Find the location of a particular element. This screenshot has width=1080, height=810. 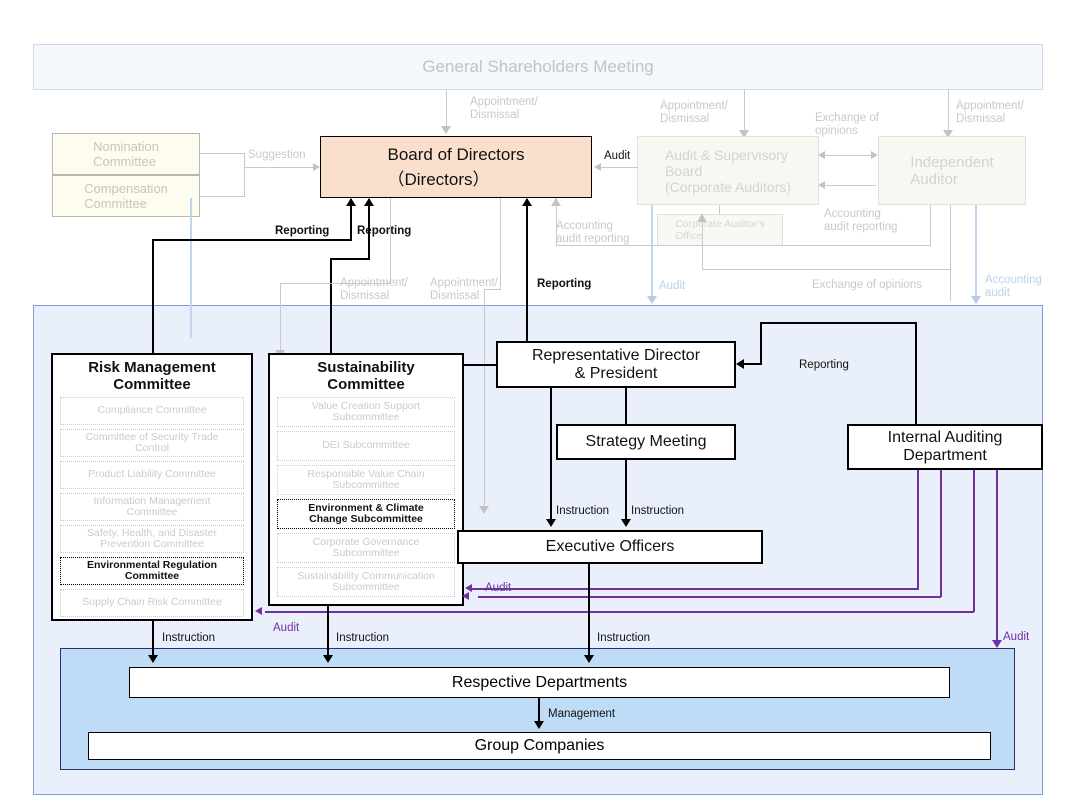

nomination-committee-label: Nomination Committee is located at coordinates (126, 154).